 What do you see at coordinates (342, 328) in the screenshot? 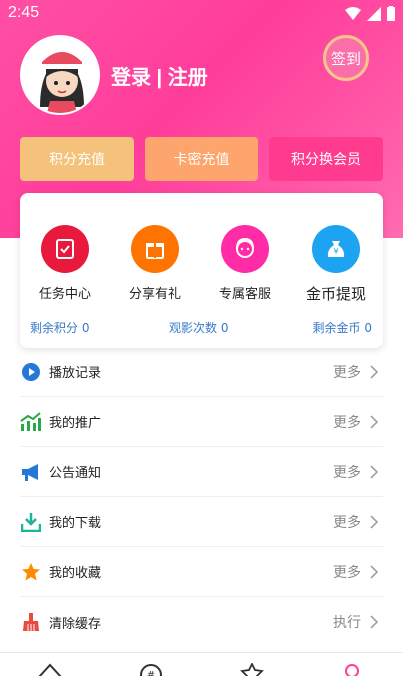
I see `remaining-coins: 剩余金币 0` at bounding box center [342, 328].